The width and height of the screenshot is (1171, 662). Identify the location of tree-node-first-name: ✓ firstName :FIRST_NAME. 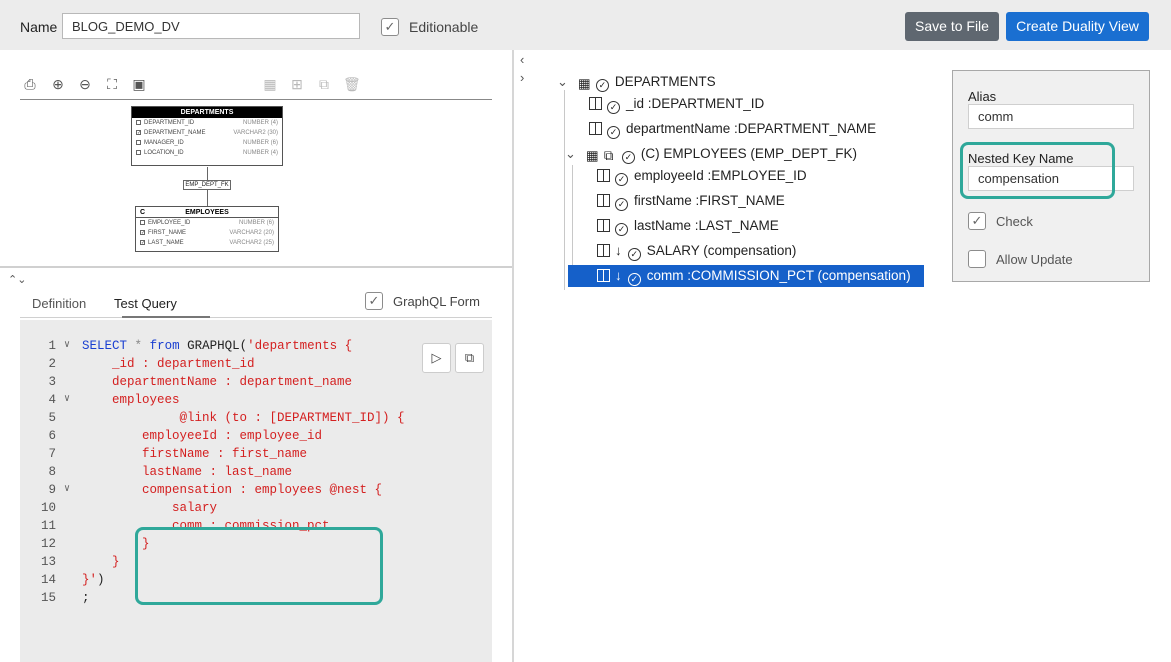
(691, 201).